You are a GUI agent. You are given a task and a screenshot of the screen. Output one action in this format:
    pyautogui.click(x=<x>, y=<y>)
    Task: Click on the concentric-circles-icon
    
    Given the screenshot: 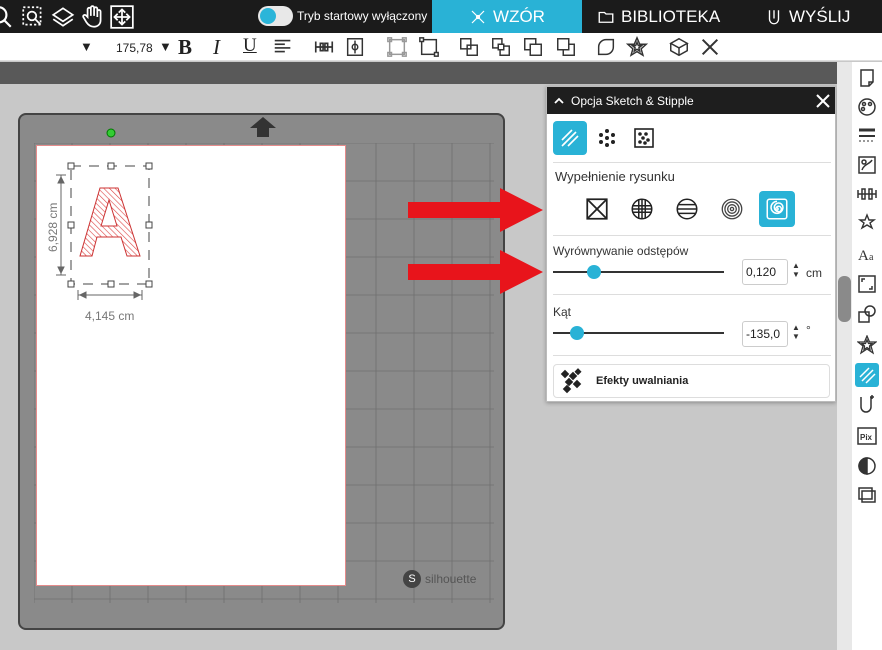 What is the action you would take?
    pyautogui.click(x=732, y=209)
    